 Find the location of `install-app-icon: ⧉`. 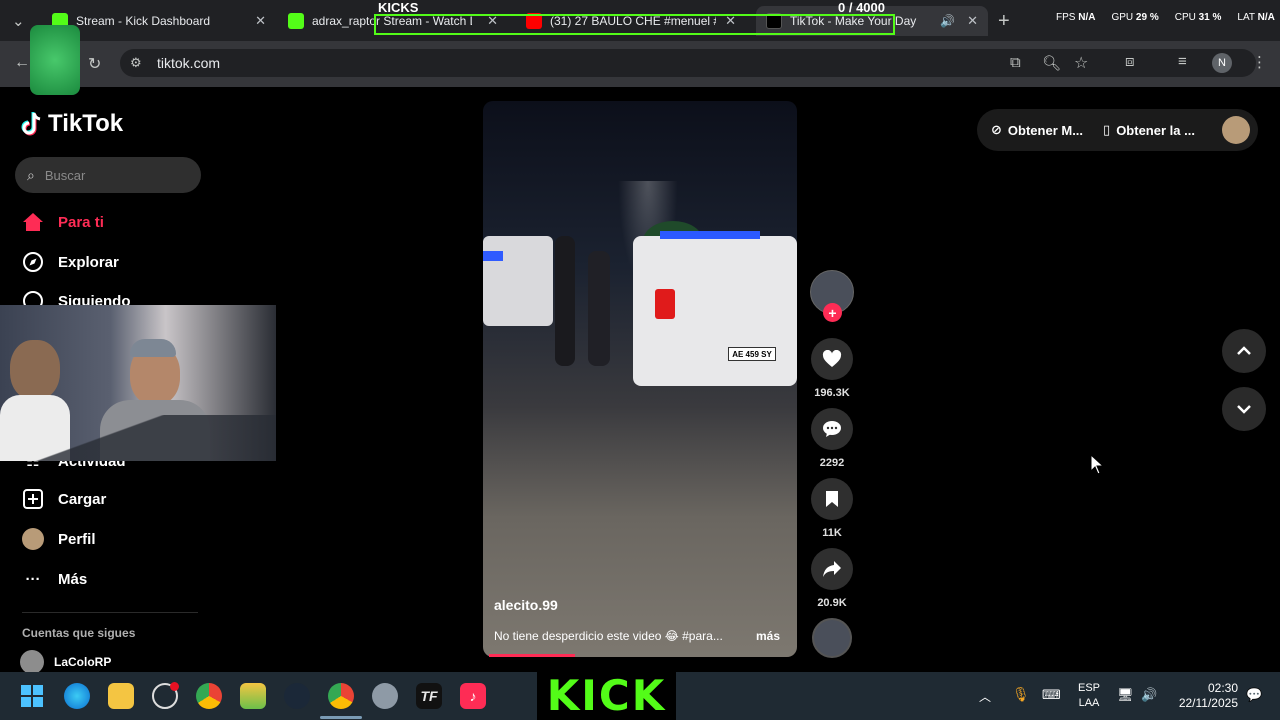

install-app-icon: ⧉ is located at coordinates (1015, 62).